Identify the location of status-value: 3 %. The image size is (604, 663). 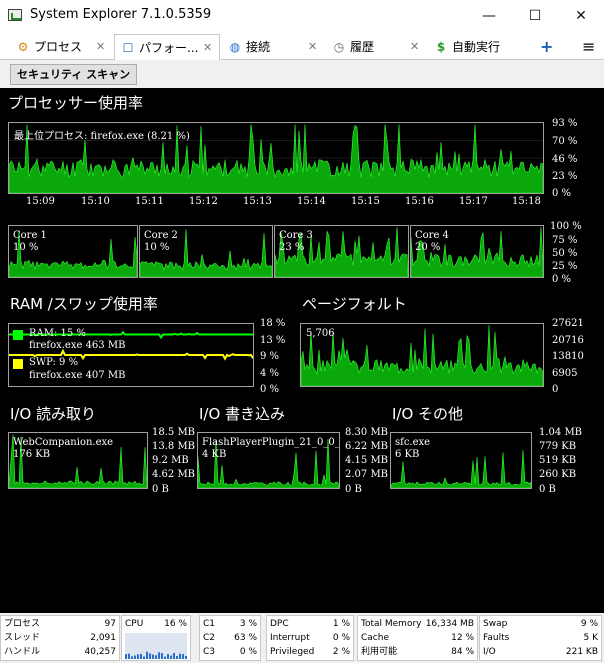
(248, 624).